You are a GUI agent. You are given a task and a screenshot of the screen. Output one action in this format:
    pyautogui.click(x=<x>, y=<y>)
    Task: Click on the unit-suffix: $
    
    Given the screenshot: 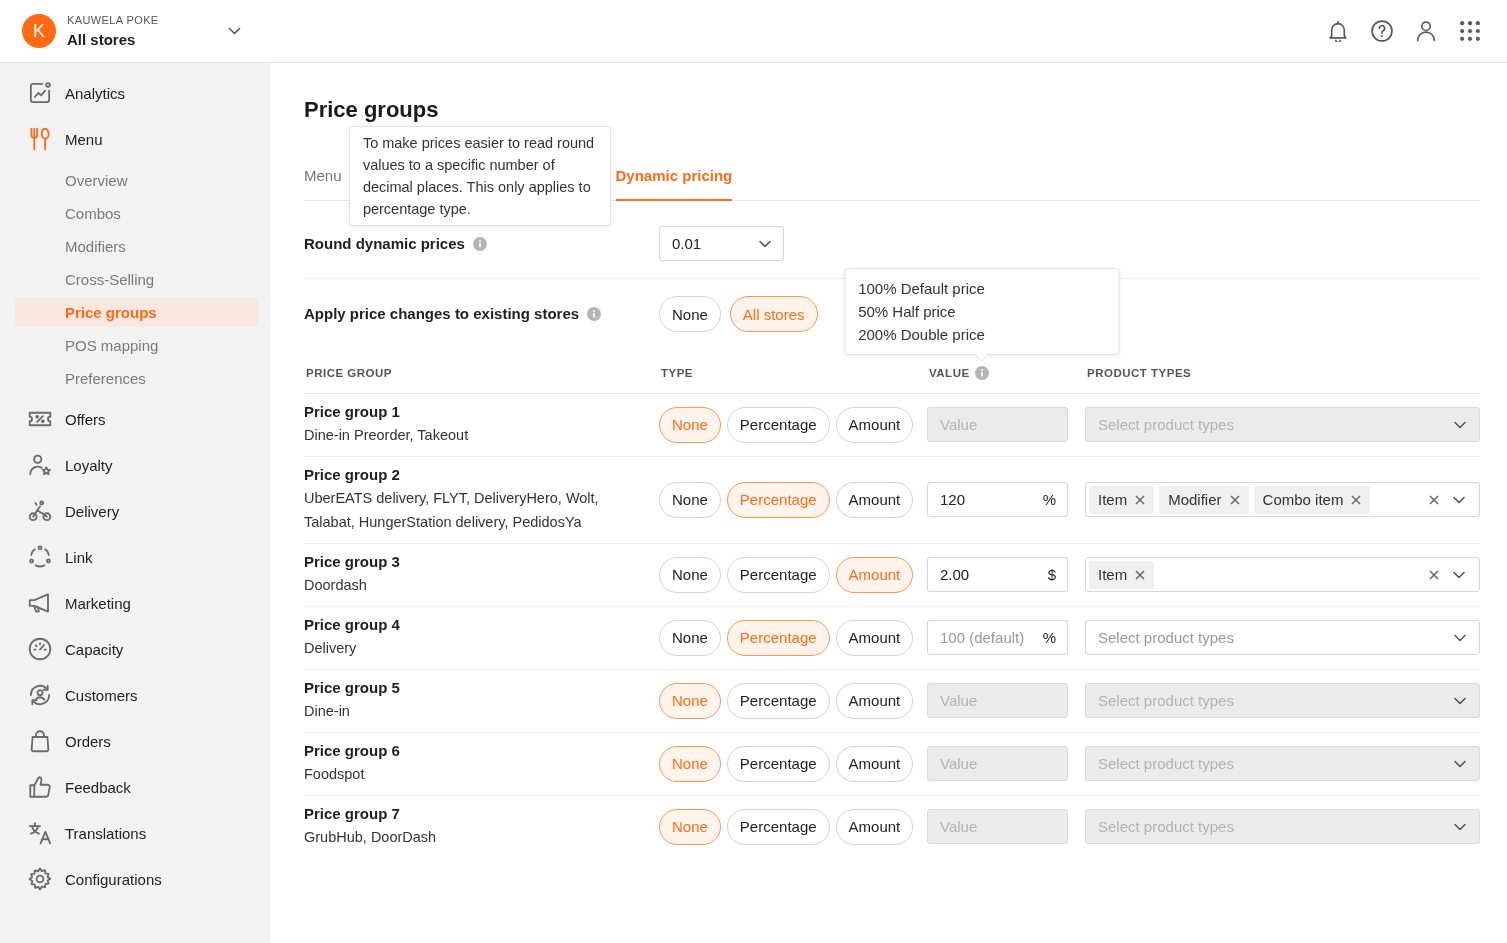 What is the action you would take?
    pyautogui.click(x=1051, y=574)
    